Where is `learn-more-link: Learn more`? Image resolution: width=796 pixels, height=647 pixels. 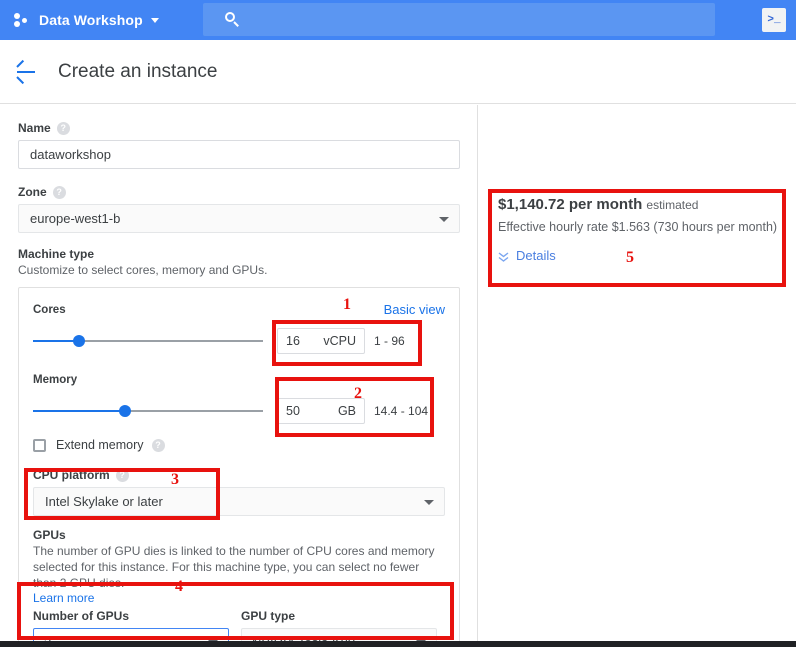
learn-more-link: Learn more is located at coordinates (239, 598).